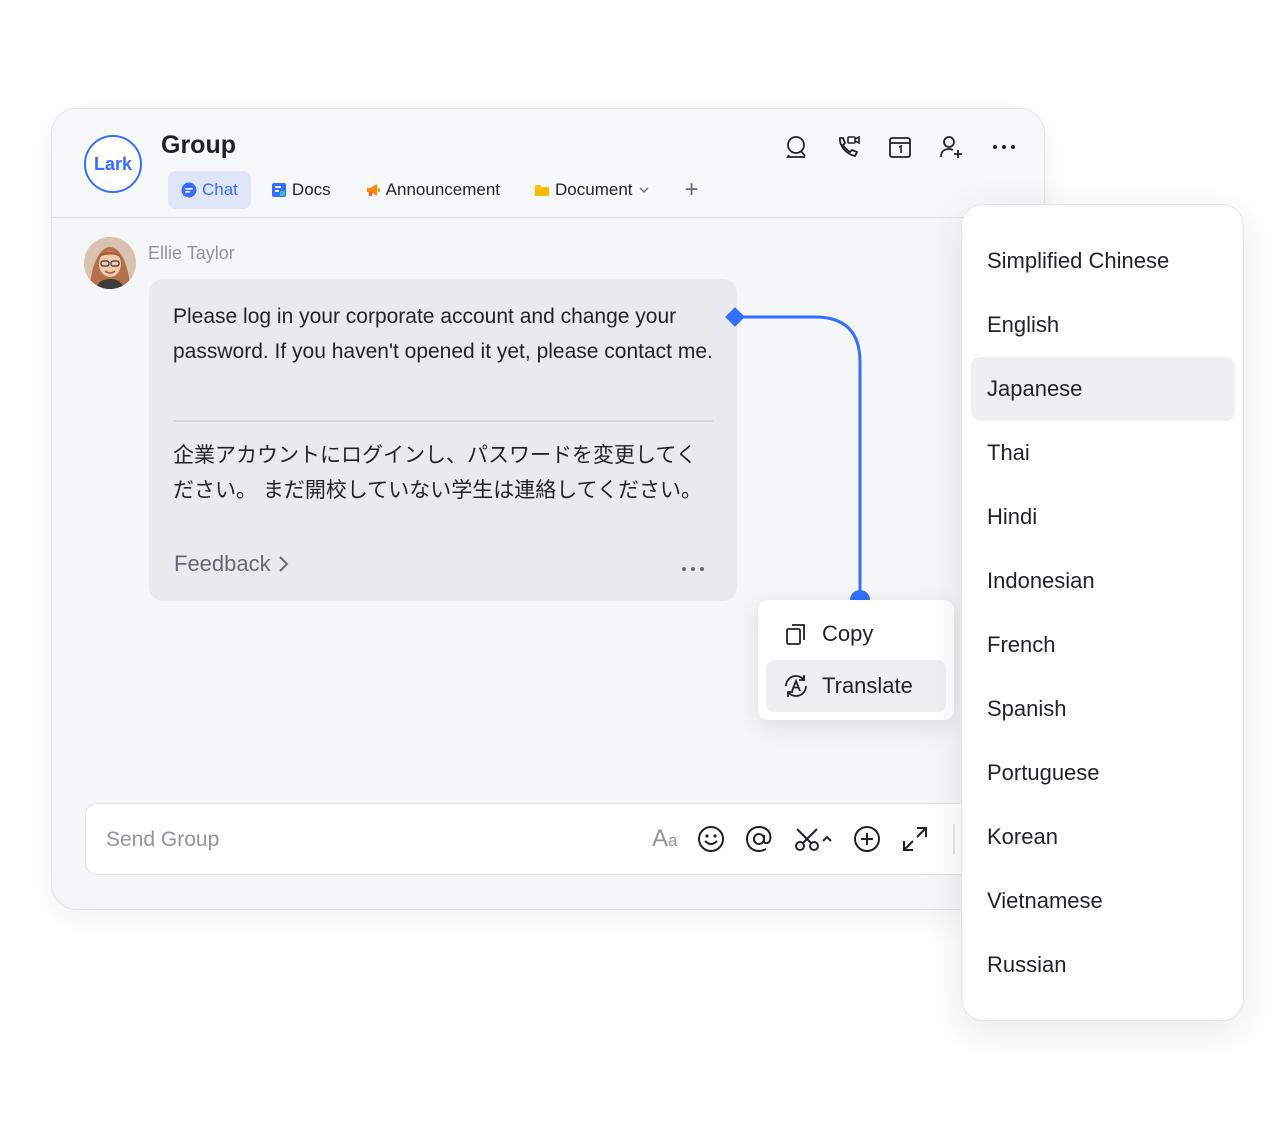 This screenshot has width=1281, height=1132. I want to click on header-toolbar, so click(900, 147).